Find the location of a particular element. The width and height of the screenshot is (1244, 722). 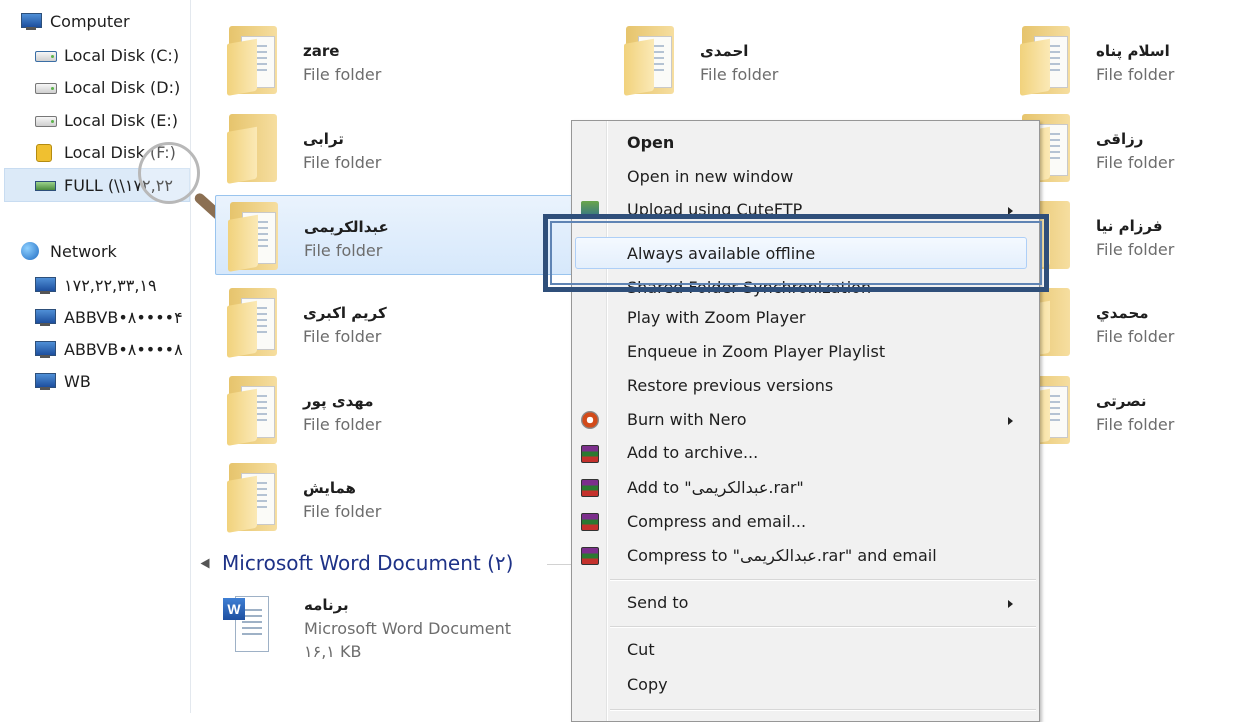

collapse-triangle-icon is located at coordinates (205, 563).